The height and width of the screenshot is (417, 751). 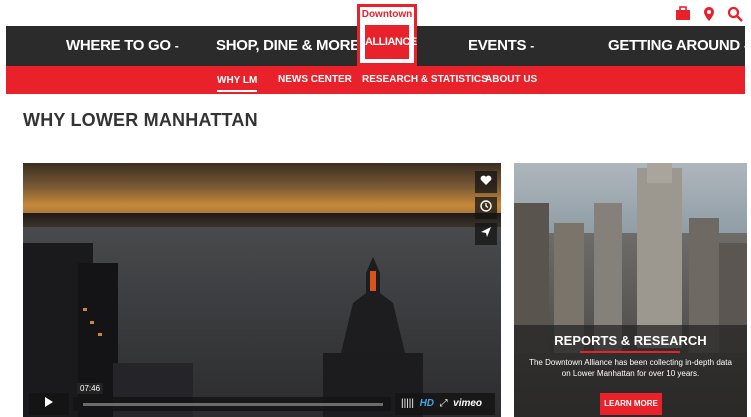 I want to click on utility-icons, so click(x=709, y=14).